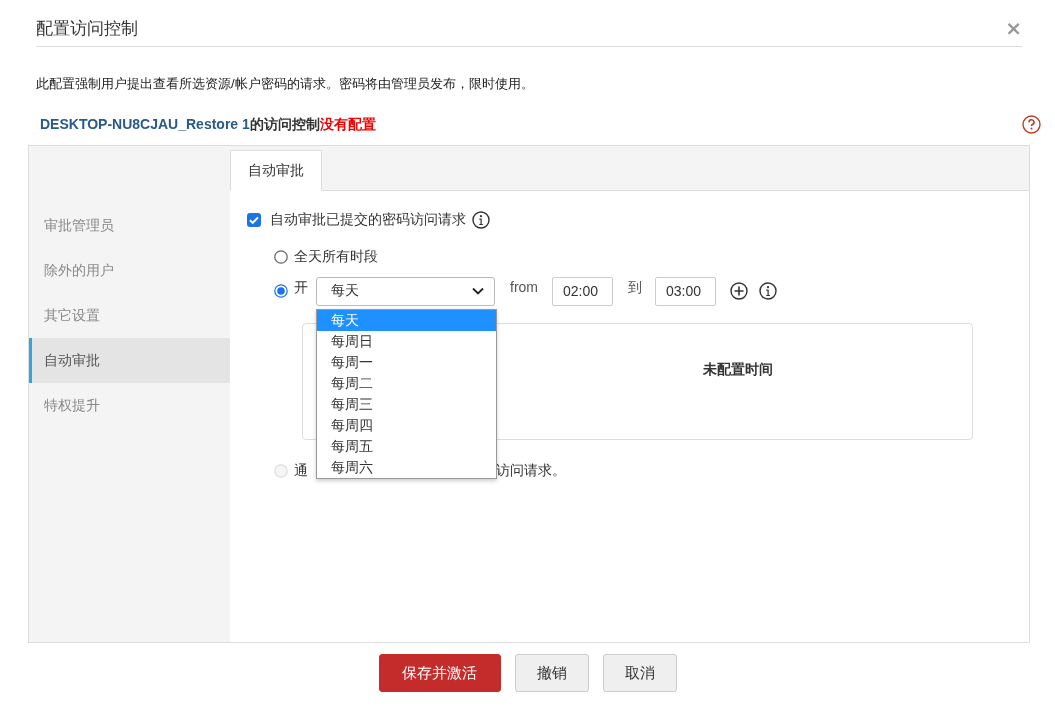 The height and width of the screenshot is (712, 1055). I want to click on radio-label: 开, so click(301, 287).